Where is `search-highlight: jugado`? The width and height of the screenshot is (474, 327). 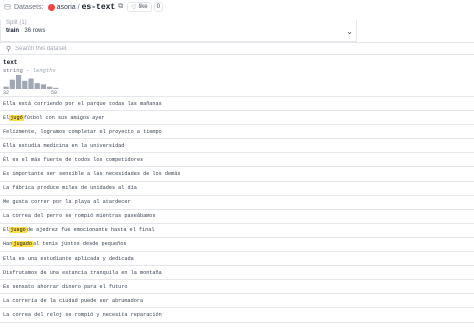
search-highlight: jugado is located at coordinates (23, 244).